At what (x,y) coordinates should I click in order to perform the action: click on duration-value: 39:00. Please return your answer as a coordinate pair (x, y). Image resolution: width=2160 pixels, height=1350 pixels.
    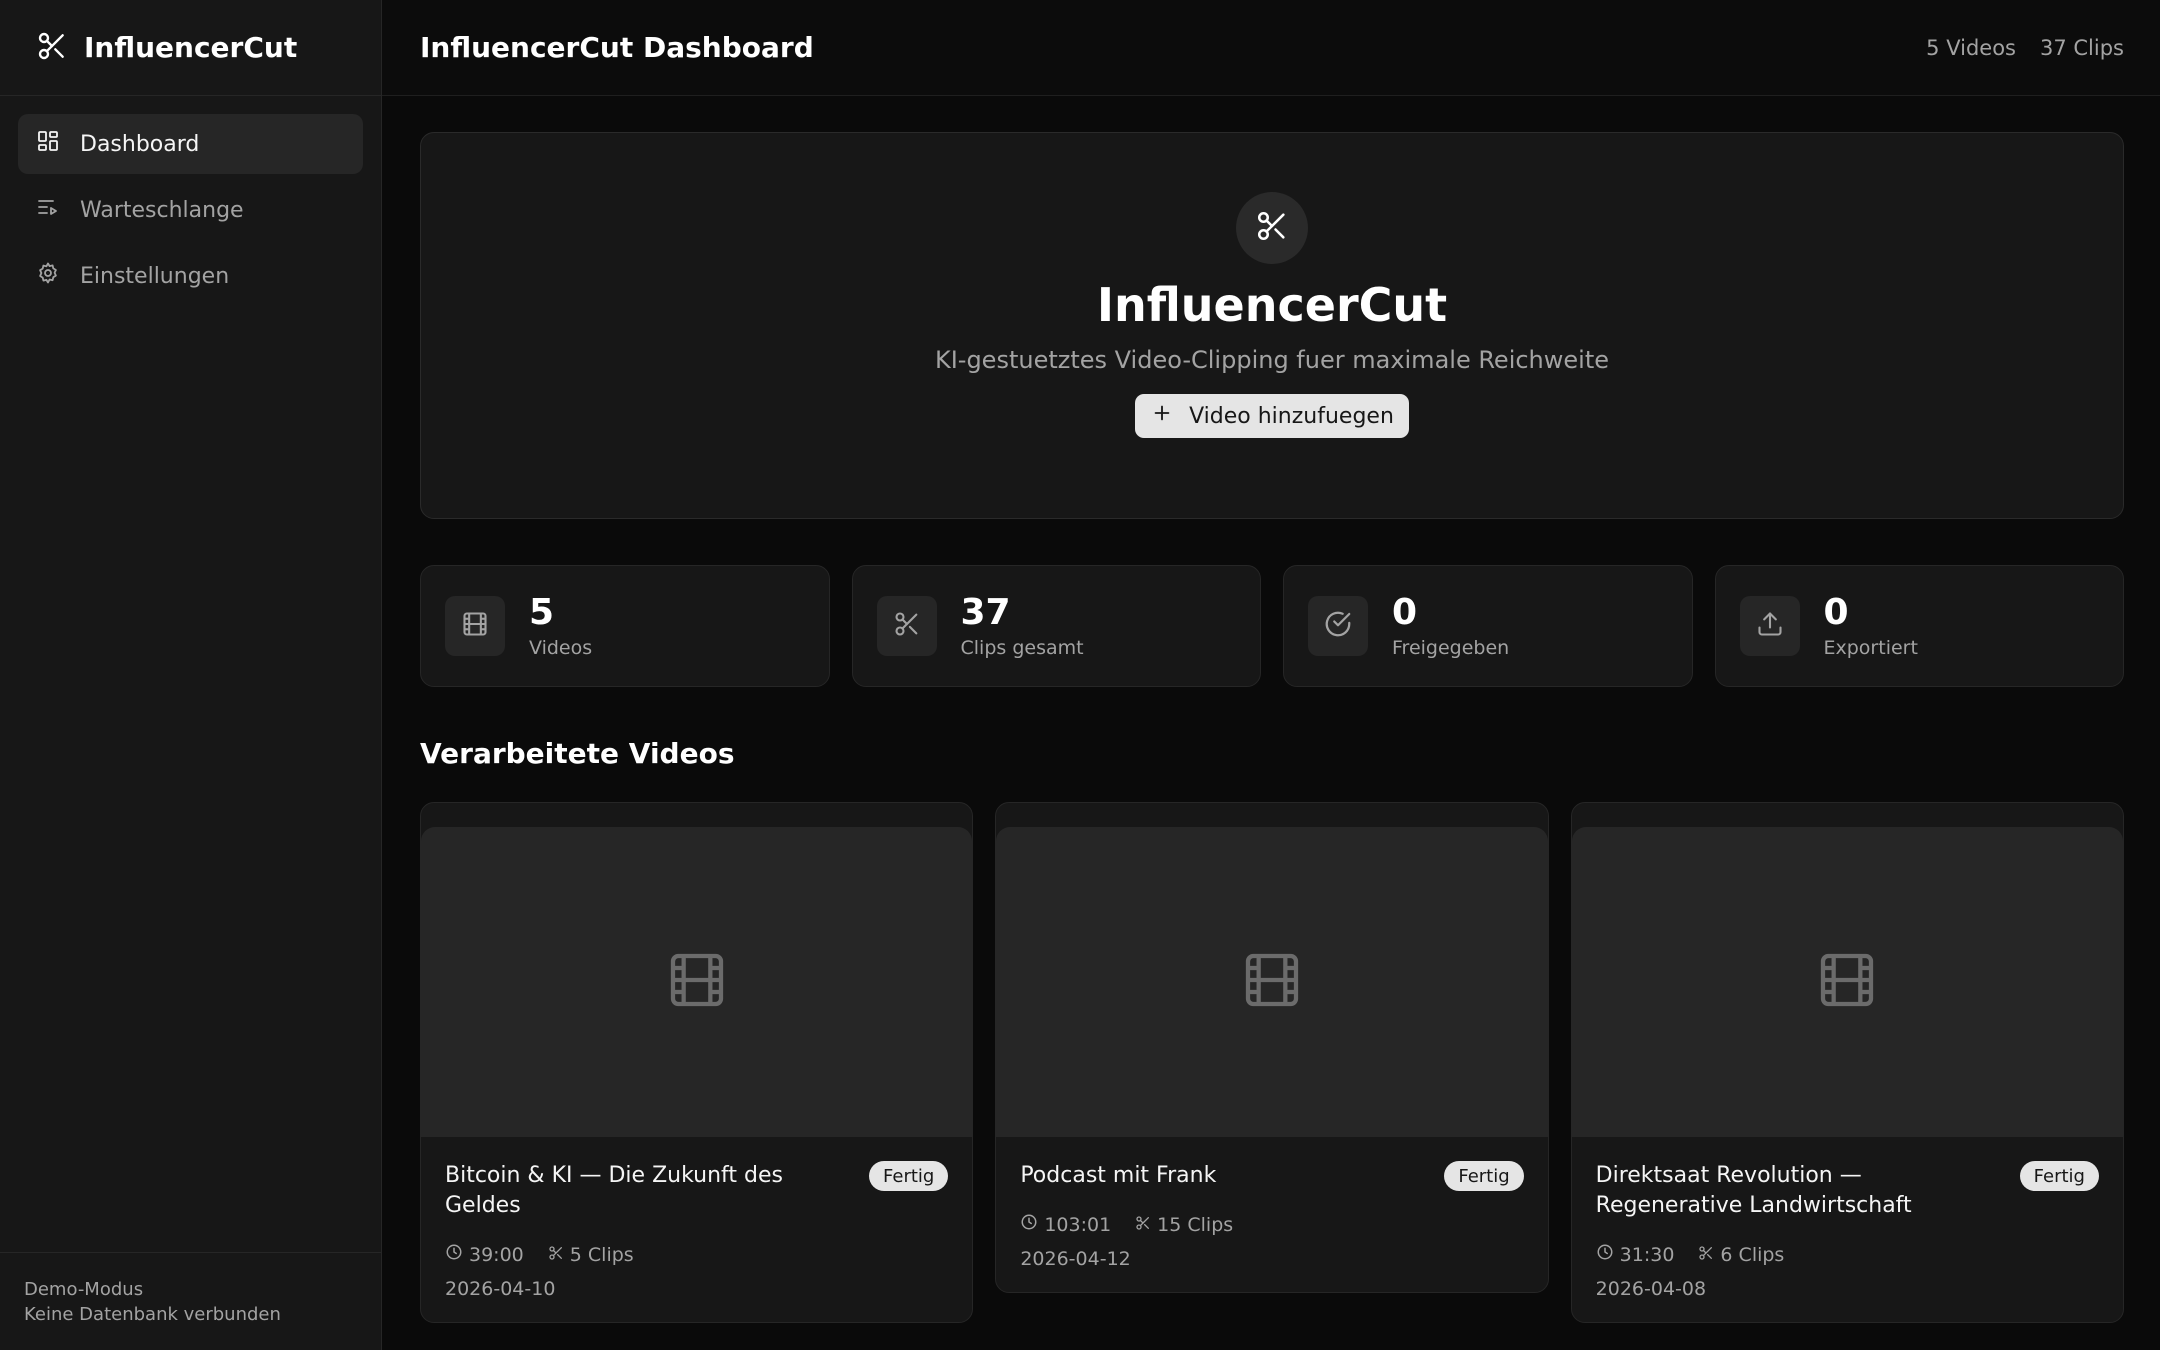
    Looking at the image, I should click on (496, 1254).